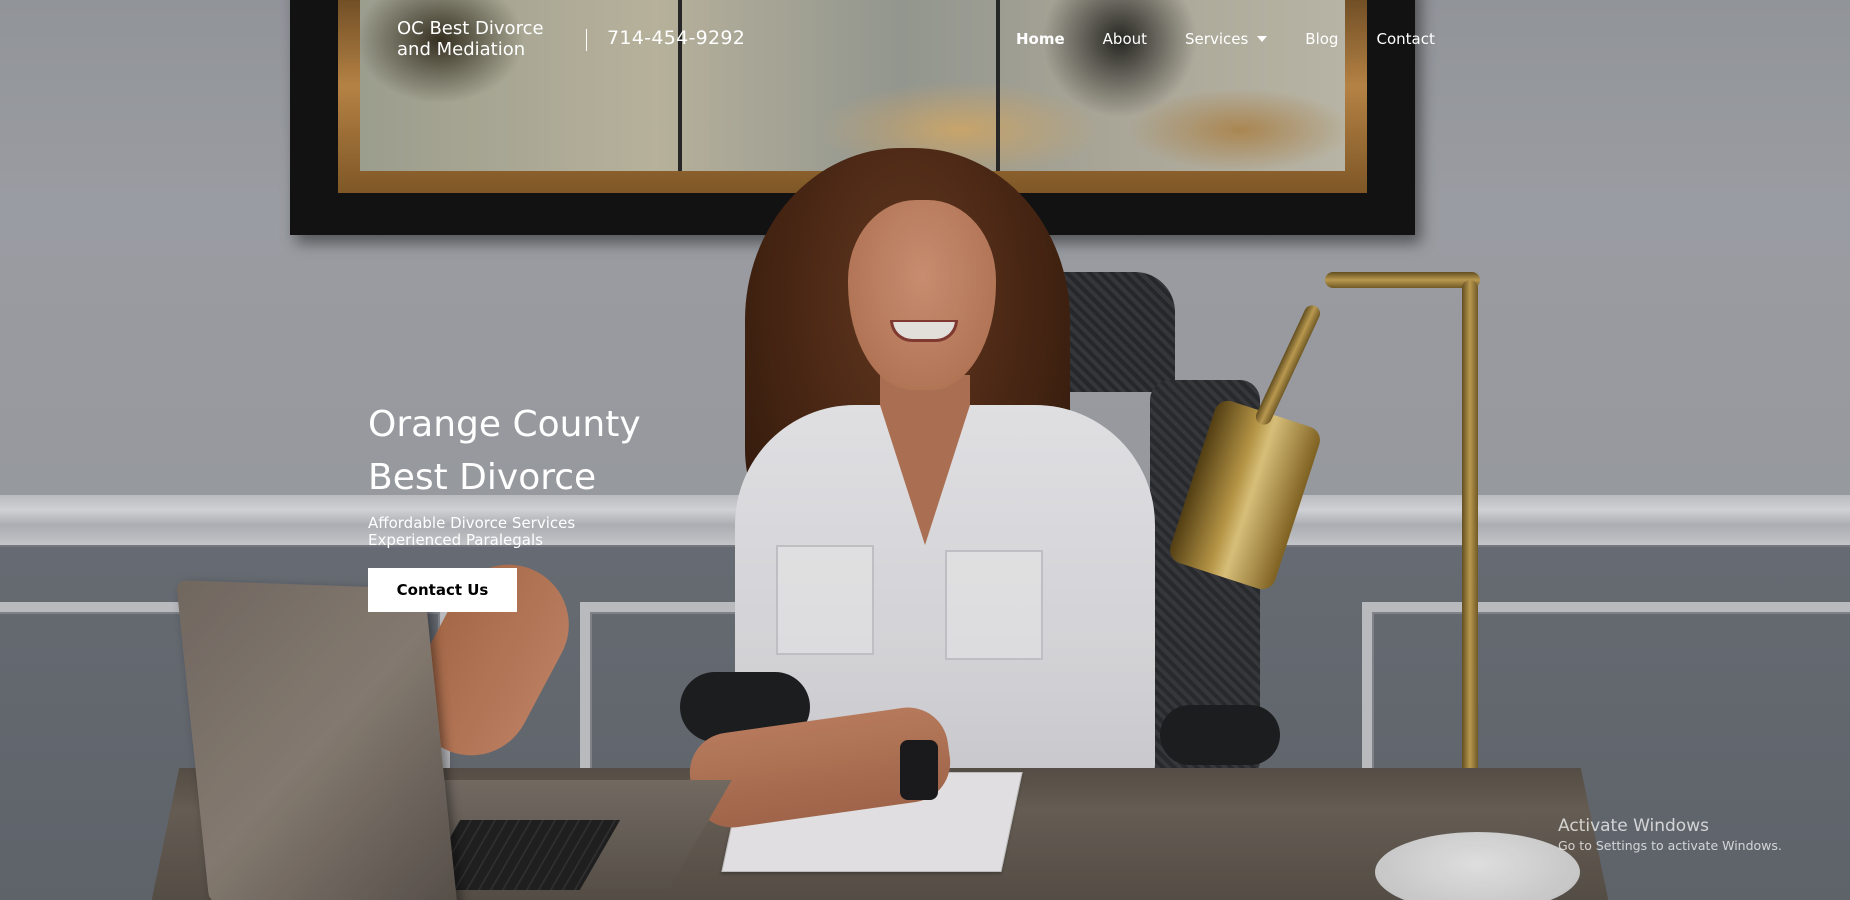  Describe the element at coordinates (1217, 39) in the screenshot. I see `nav-services-label: Services` at that location.